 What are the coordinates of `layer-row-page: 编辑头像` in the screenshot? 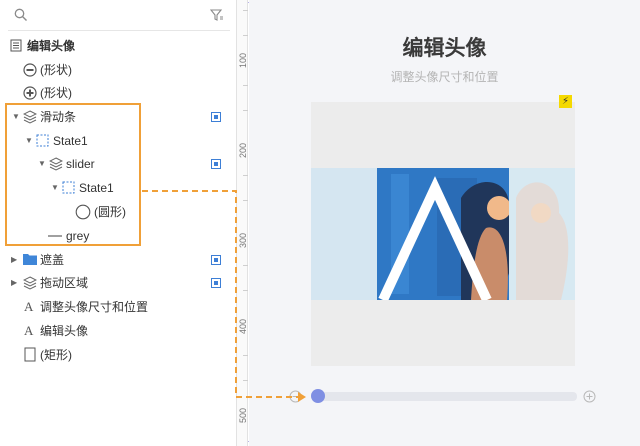 It's located at (118, 46).